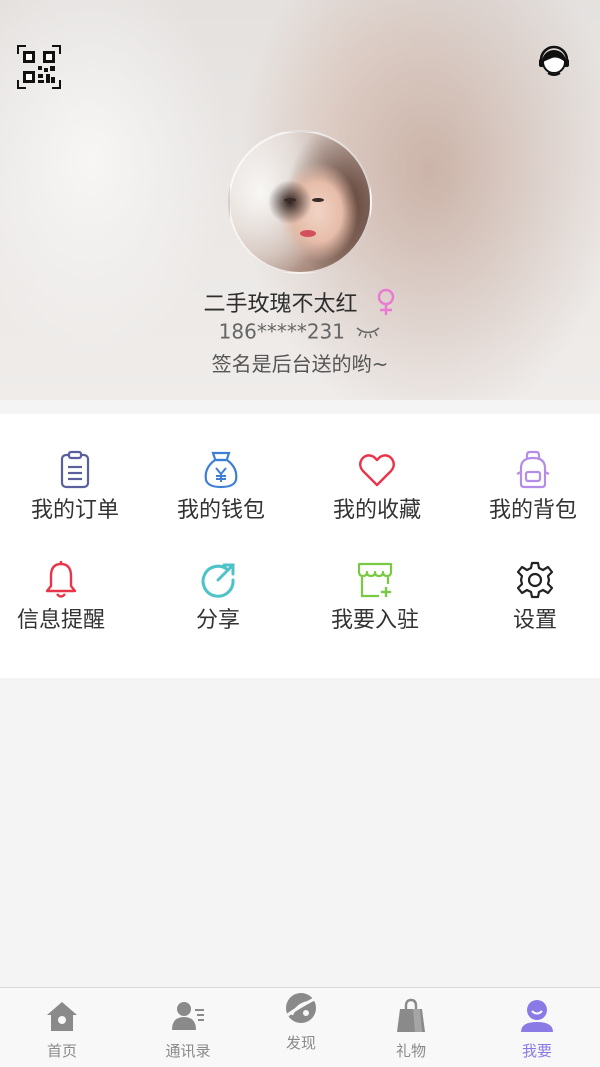 This screenshot has height=1067, width=600. I want to click on tab-label: 发现, so click(300, 1043).